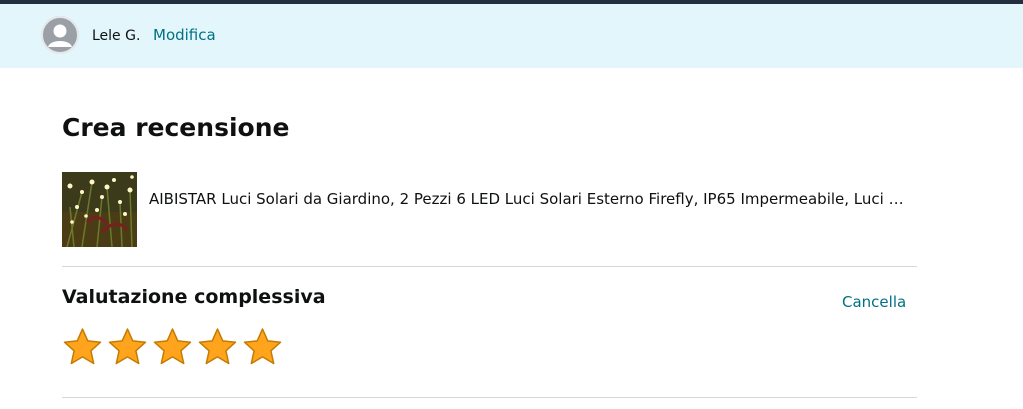 The height and width of the screenshot is (409, 1023). I want to click on star-rating, so click(174, 347).